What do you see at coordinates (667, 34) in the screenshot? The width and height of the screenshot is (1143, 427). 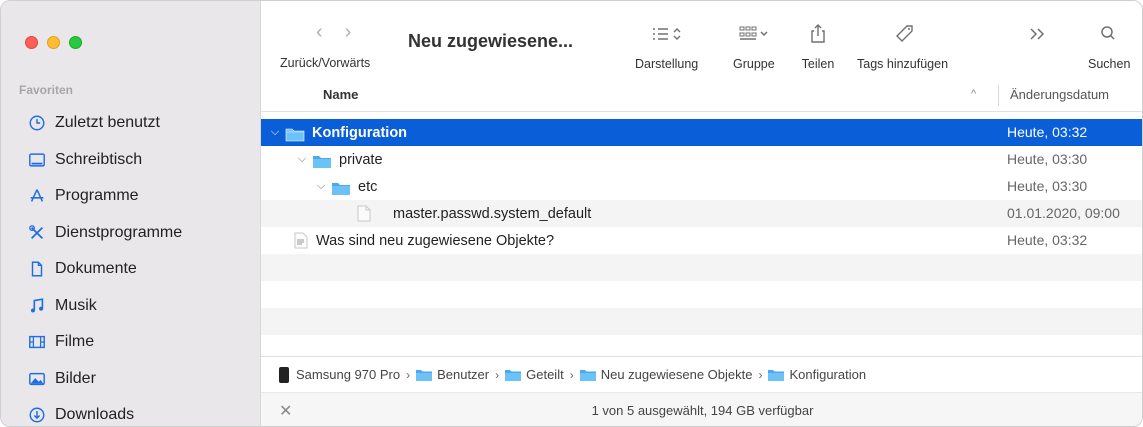 I see `list-view-icon` at bounding box center [667, 34].